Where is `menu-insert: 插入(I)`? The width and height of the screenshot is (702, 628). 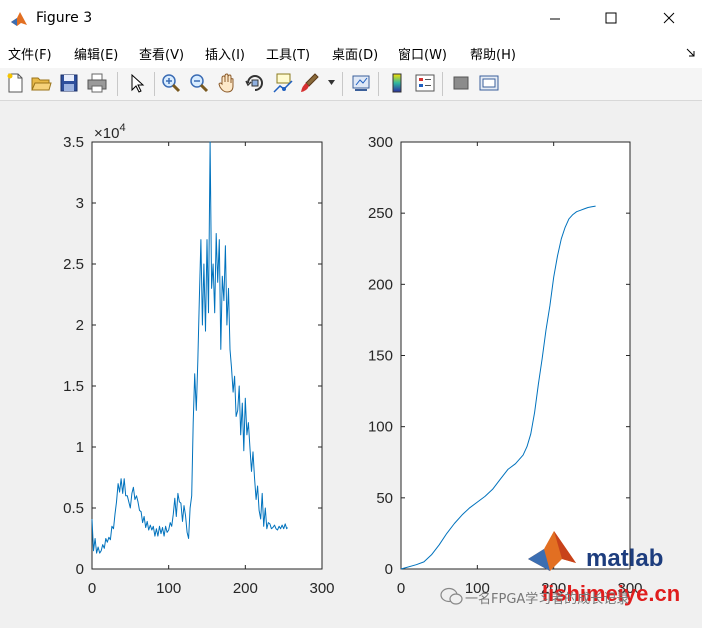 menu-insert: 插入(I) is located at coordinates (225, 53).